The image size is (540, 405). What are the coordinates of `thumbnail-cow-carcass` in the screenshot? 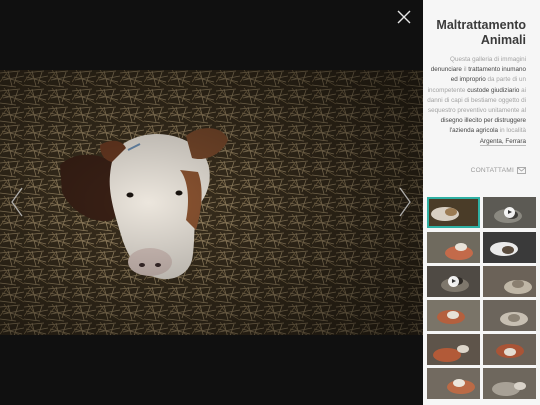 It's located at (453, 349).